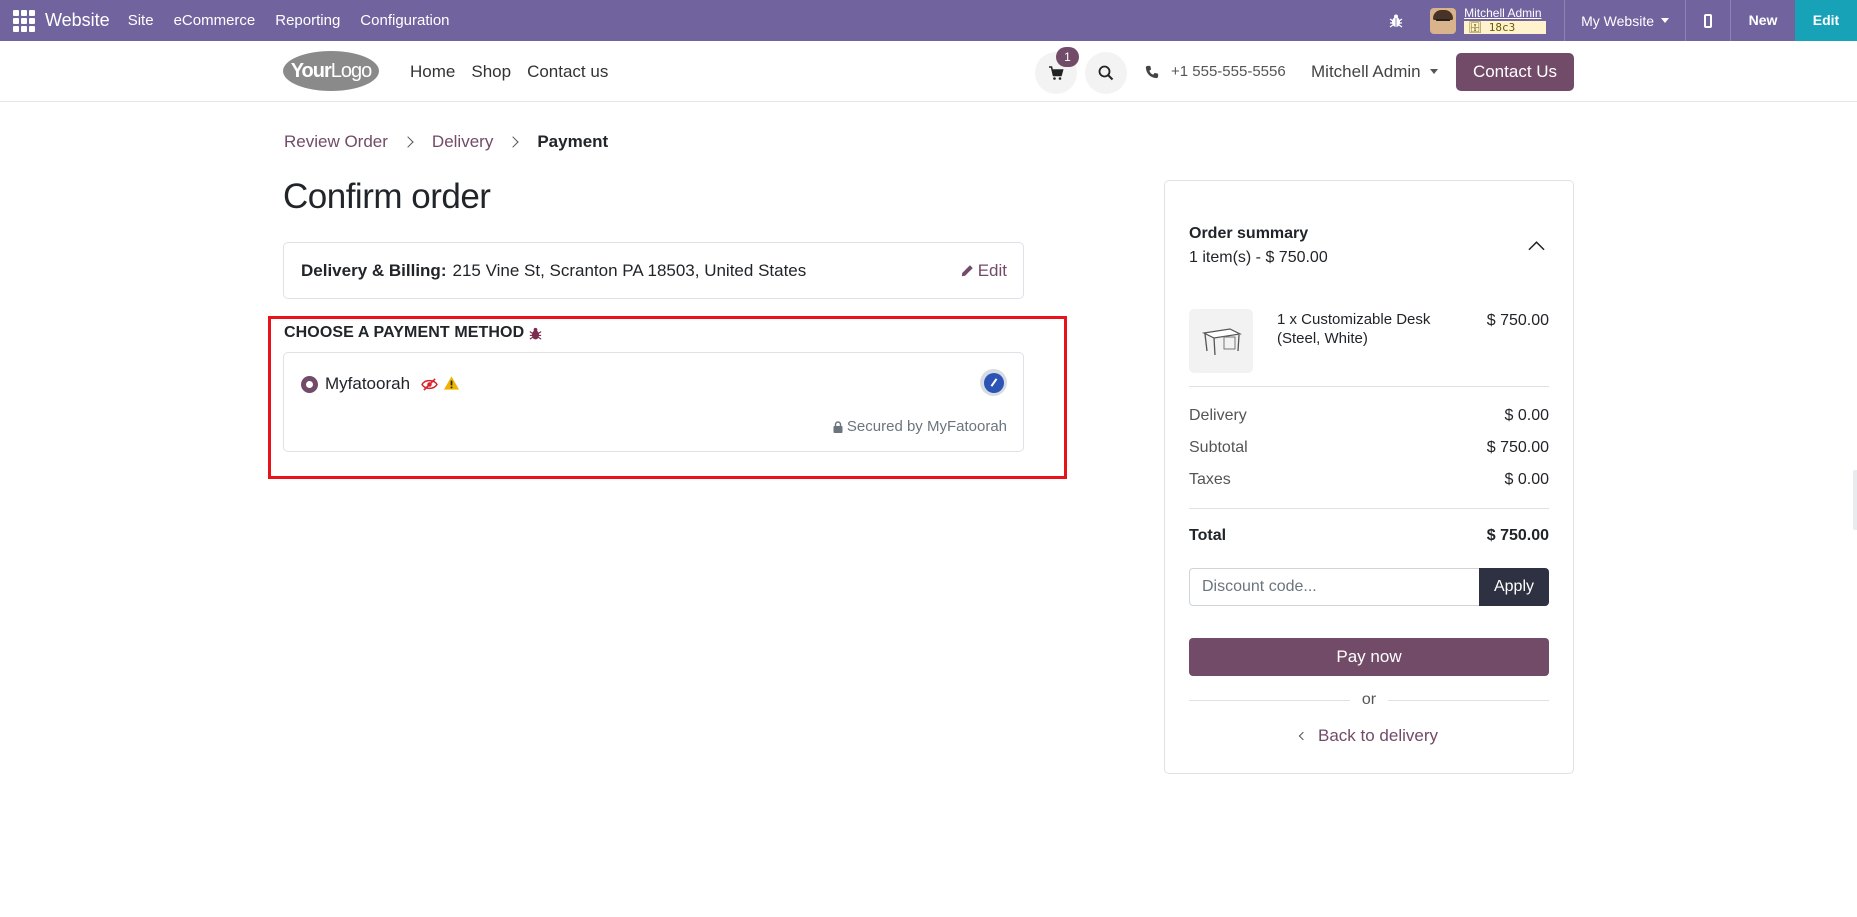 Image resolution: width=1857 pixels, height=917 pixels. What do you see at coordinates (1258, 257) in the screenshot?
I see `order-summary-subtitle: 1 item(s) - $ 750.00` at bounding box center [1258, 257].